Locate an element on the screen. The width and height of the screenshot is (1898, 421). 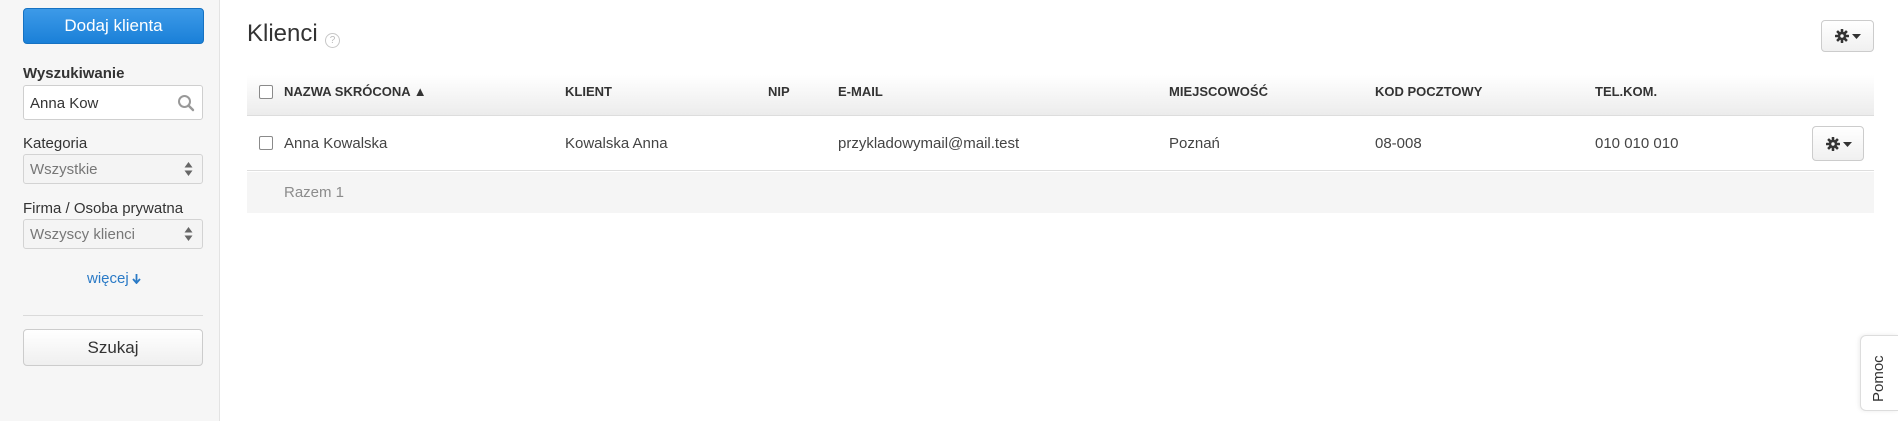
search-input-value: Anna Kow is located at coordinates (64, 103).